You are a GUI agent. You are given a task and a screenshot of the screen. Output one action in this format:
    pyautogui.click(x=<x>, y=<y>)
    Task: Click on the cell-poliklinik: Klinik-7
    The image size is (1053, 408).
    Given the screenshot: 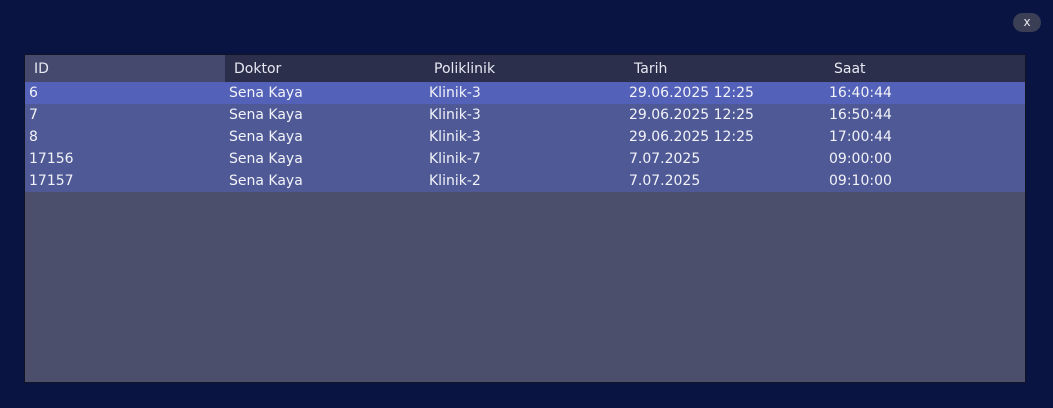 What is the action you would take?
    pyautogui.click(x=455, y=159)
    